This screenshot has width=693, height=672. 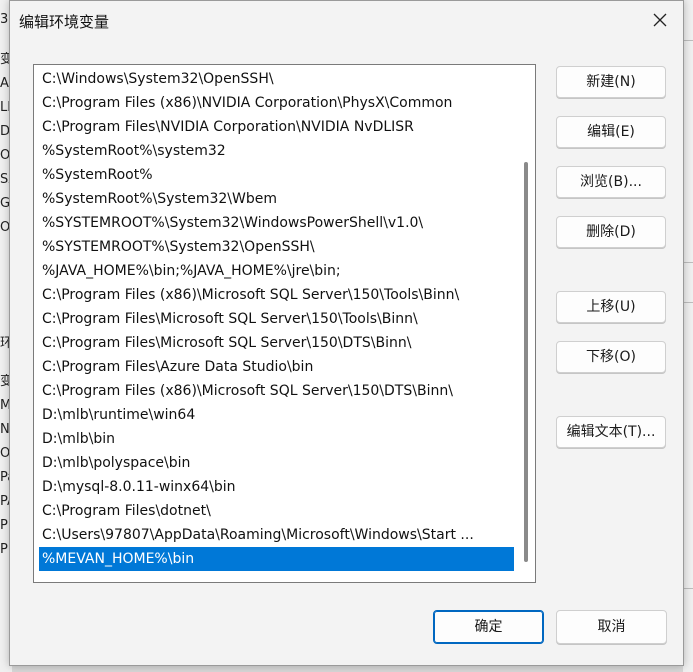 What do you see at coordinates (276, 247) in the screenshot?
I see `path-list-item: %SYSTEMROOT%\System32\OpenSSH\` at bounding box center [276, 247].